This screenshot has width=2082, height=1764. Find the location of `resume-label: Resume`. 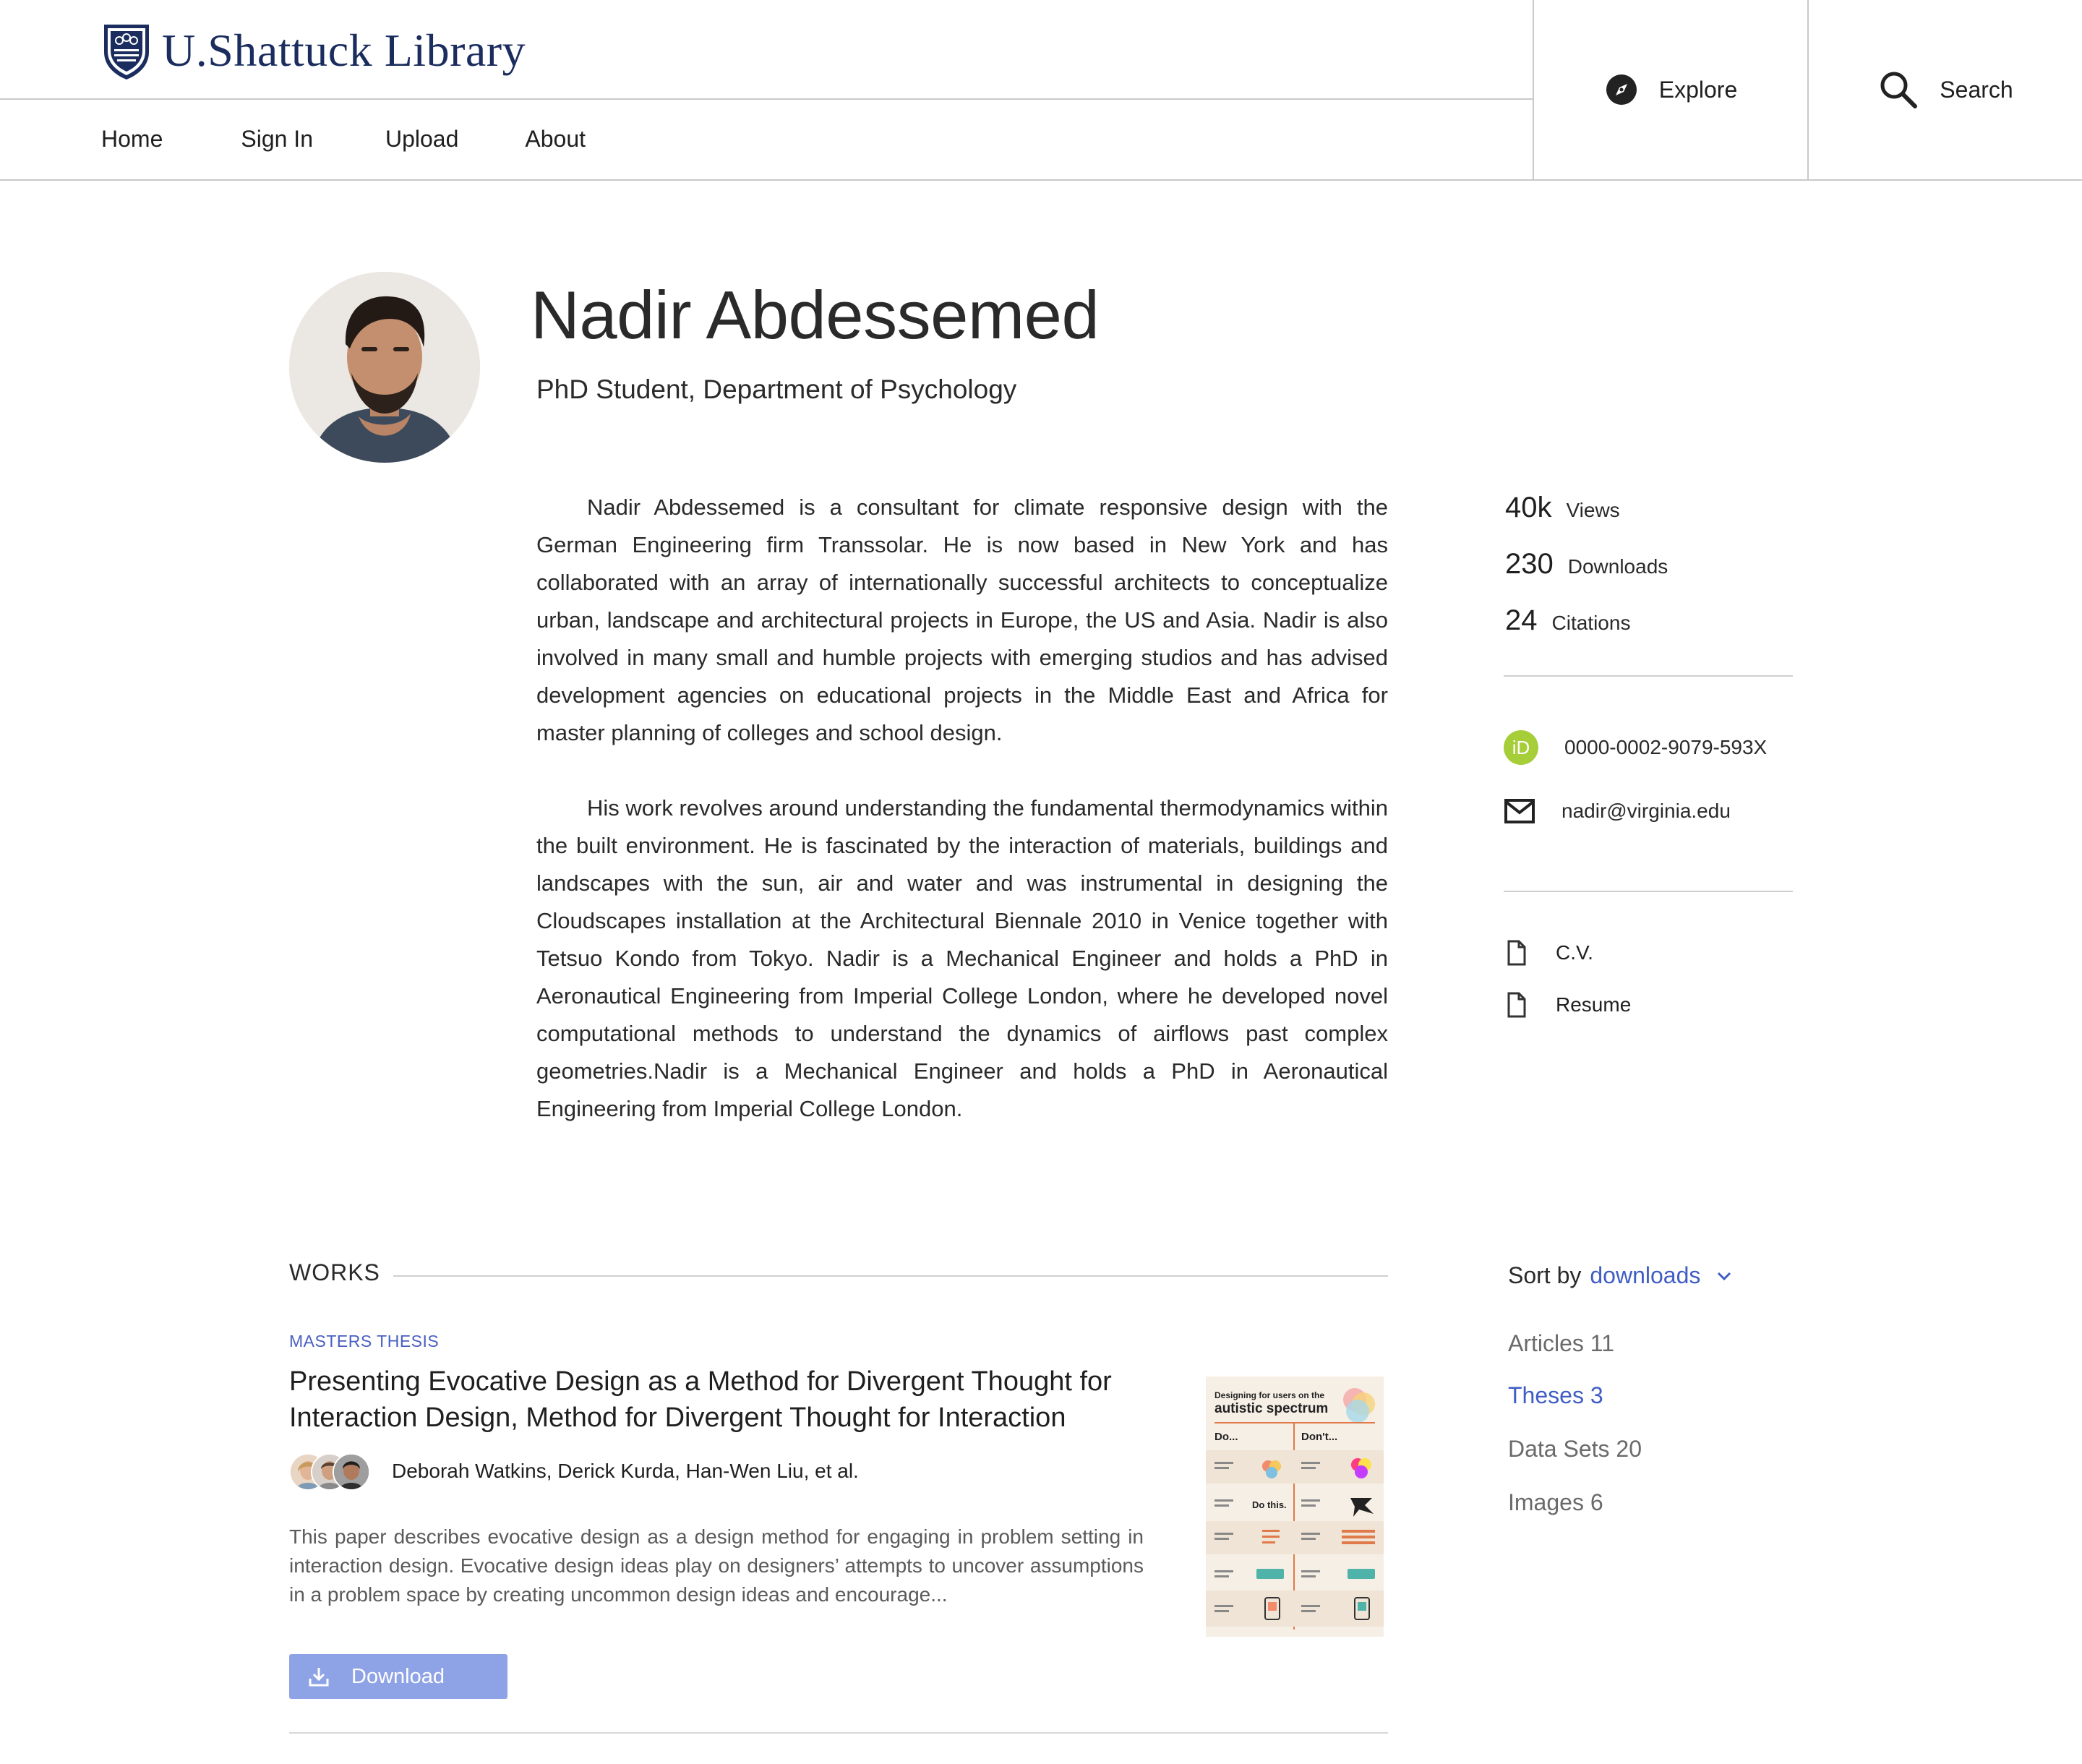

resume-label: Resume is located at coordinates (1594, 1004).